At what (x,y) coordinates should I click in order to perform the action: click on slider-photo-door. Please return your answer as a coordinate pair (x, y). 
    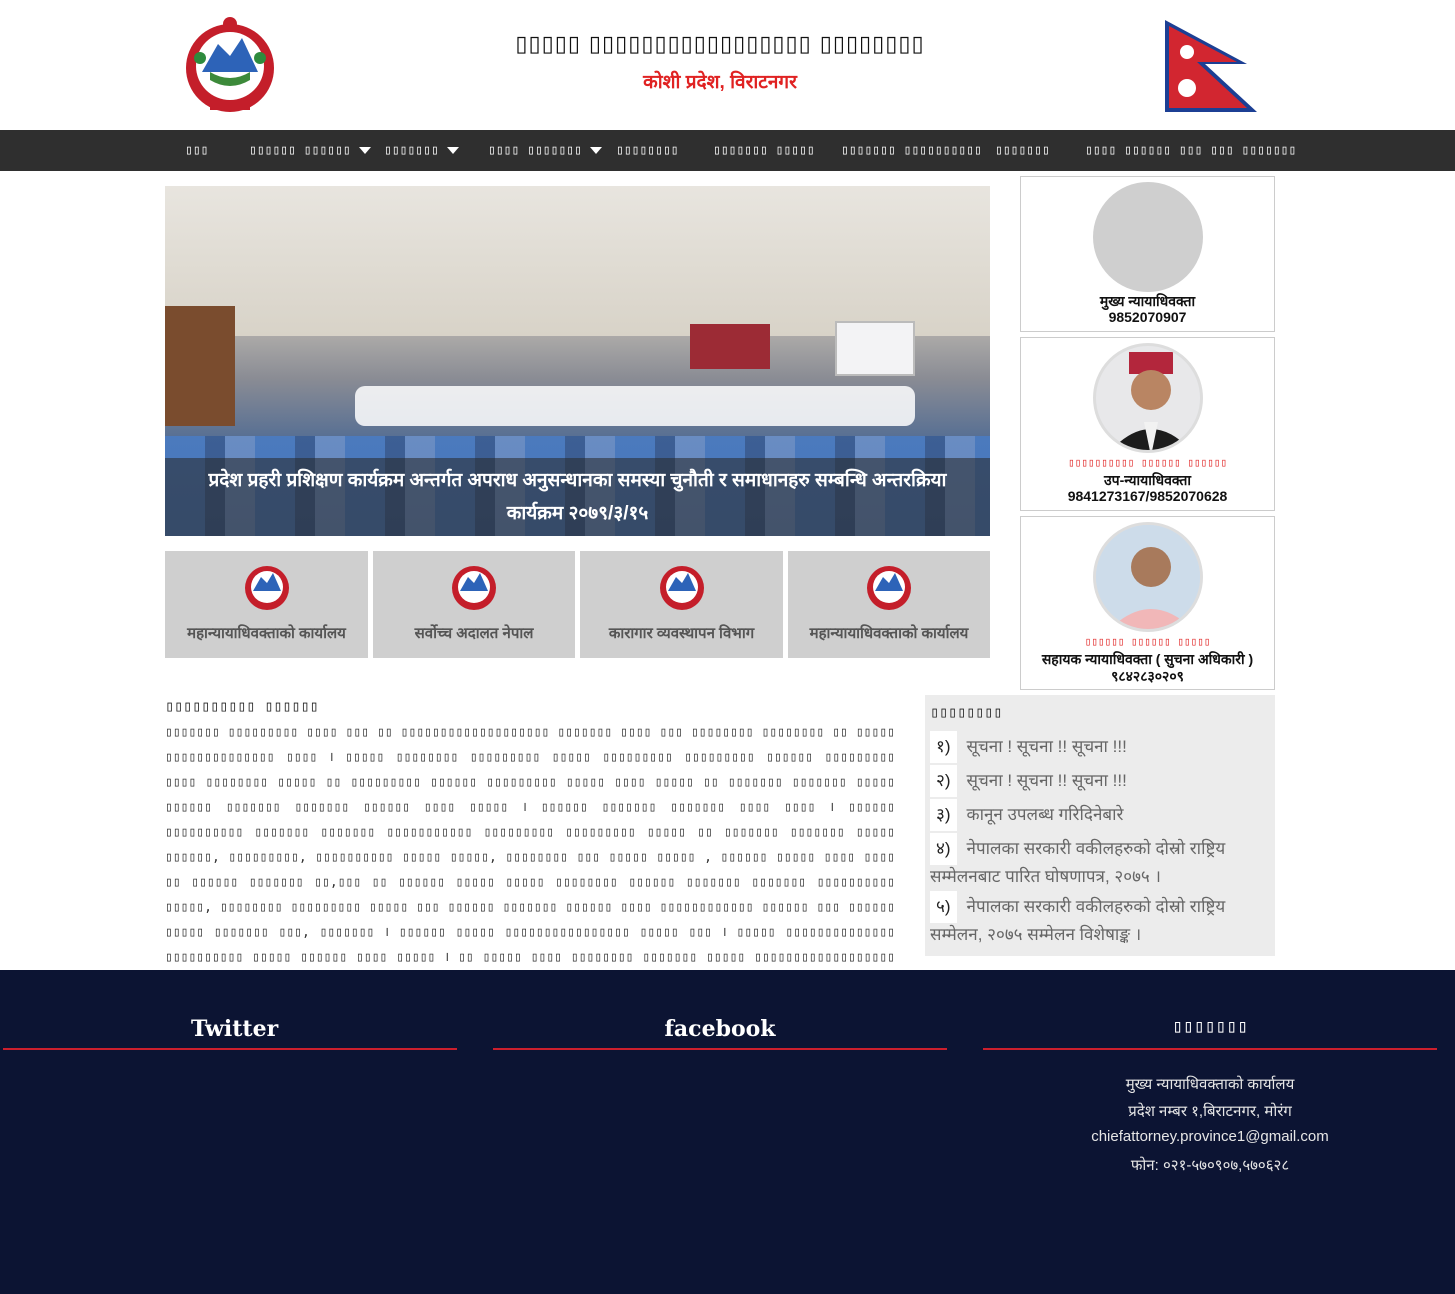
    Looking at the image, I should click on (200, 366).